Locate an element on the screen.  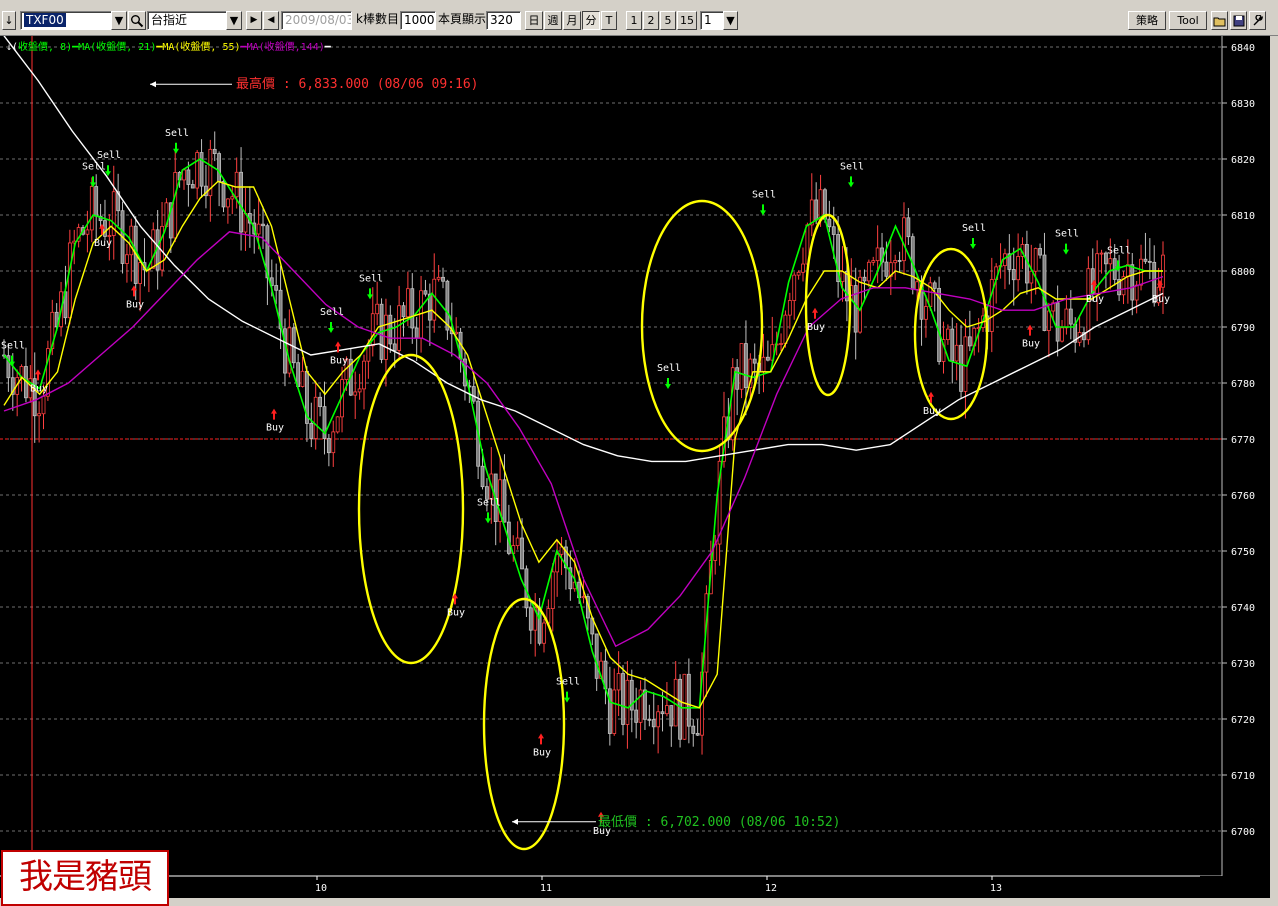
kbar-input: 1000 is located at coordinates (418, 20).